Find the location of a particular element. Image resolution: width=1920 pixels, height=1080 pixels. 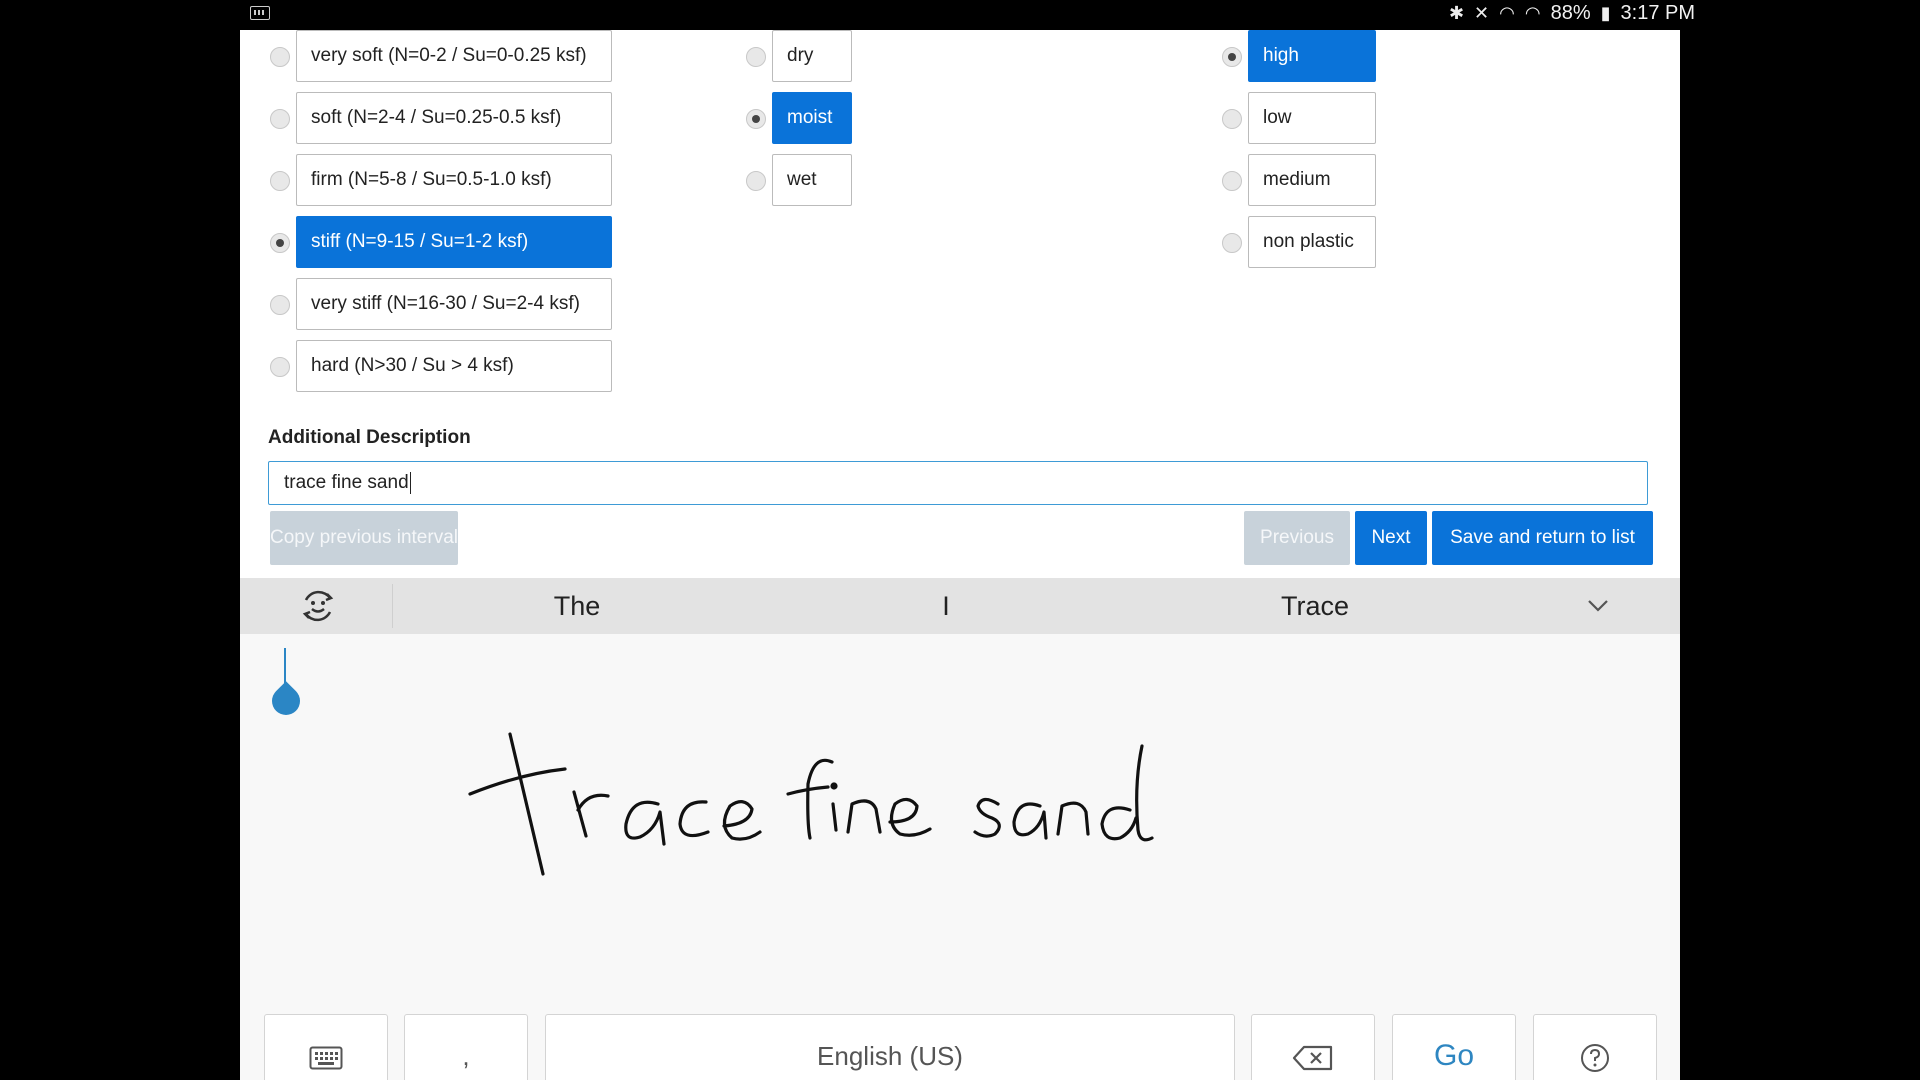

input-value: trace fine sand is located at coordinates (346, 482).